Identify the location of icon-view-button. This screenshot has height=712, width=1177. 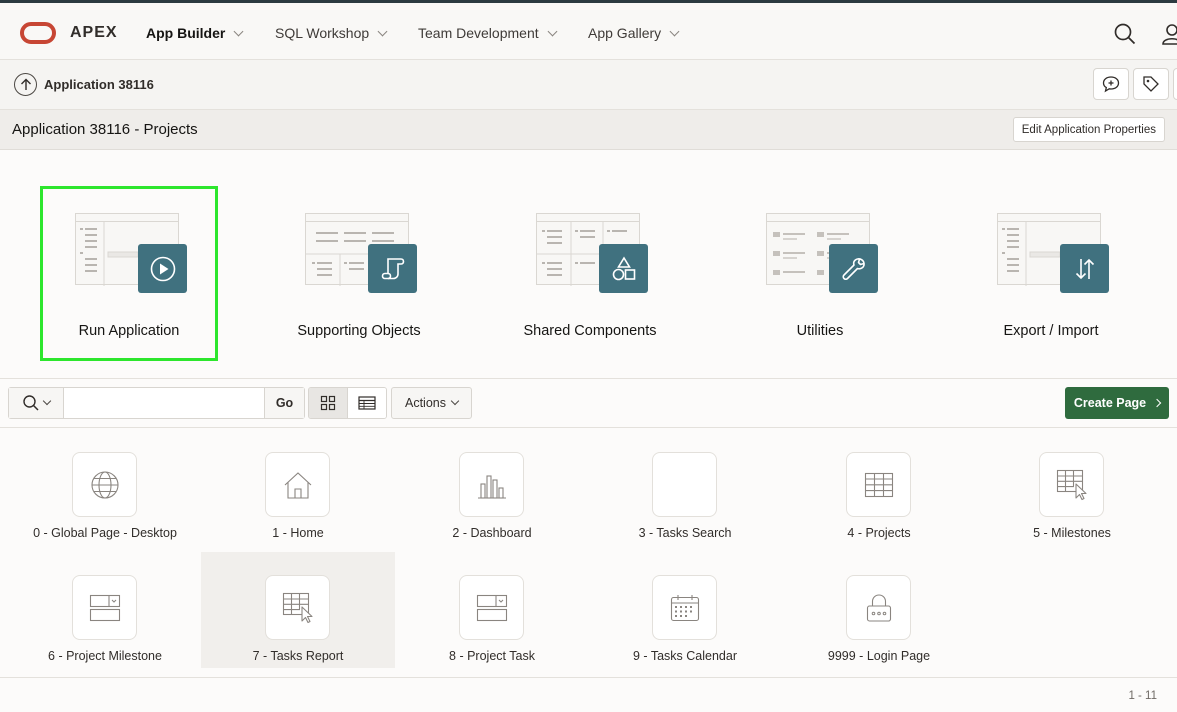
(328, 403).